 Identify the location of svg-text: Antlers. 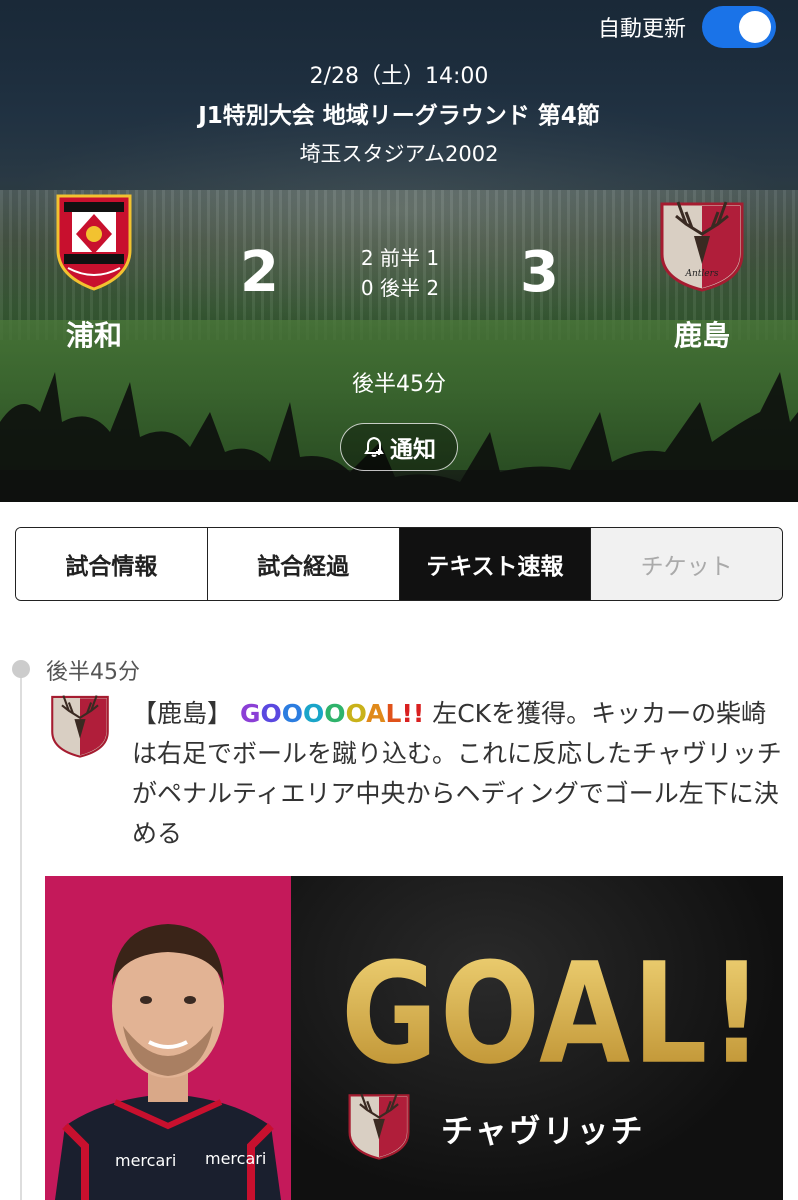
(701, 274).